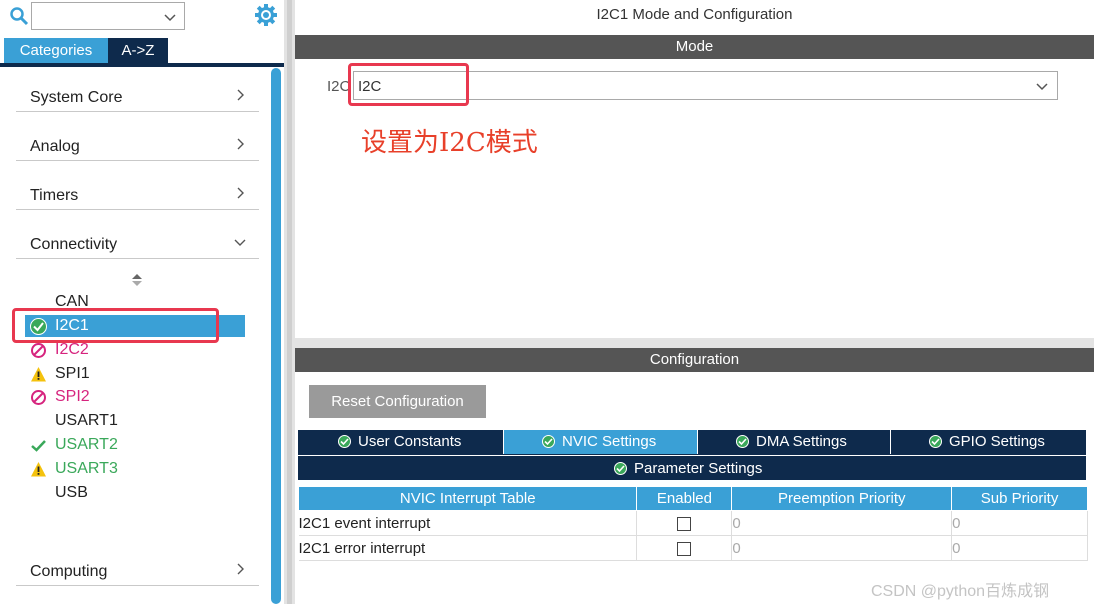  Describe the element at coordinates (138, 50) in the screenshot. I see `tab-a-z: A->Z` at that location.